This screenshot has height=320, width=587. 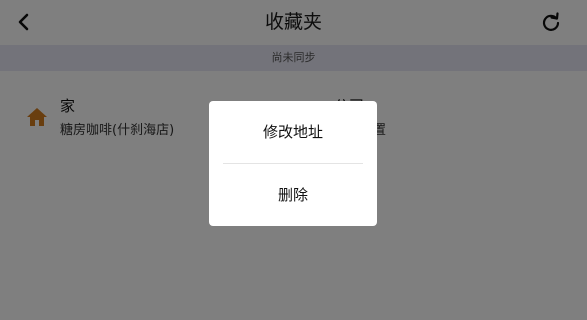 What do you see at coordinates (293, 132) in the screenshot?
I see `edit-address-option: 修改地址` at bounding box center [293, 132].